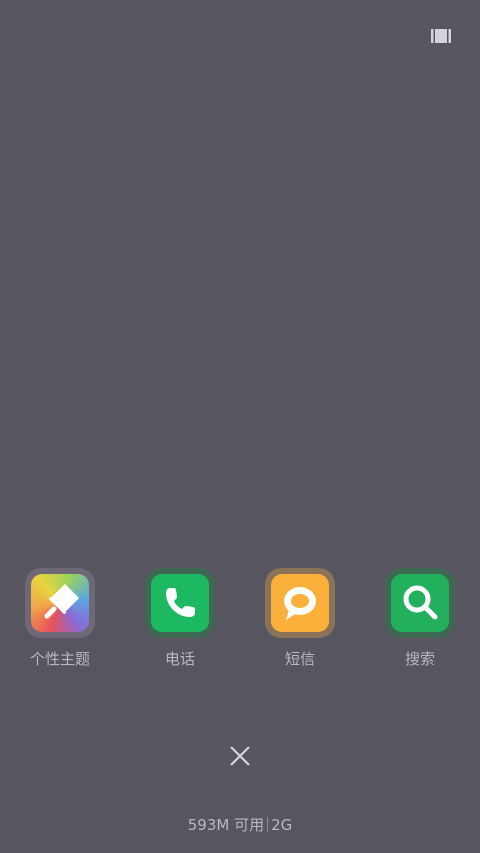  I want to click on app-messages: 短信, so click(300, 618).